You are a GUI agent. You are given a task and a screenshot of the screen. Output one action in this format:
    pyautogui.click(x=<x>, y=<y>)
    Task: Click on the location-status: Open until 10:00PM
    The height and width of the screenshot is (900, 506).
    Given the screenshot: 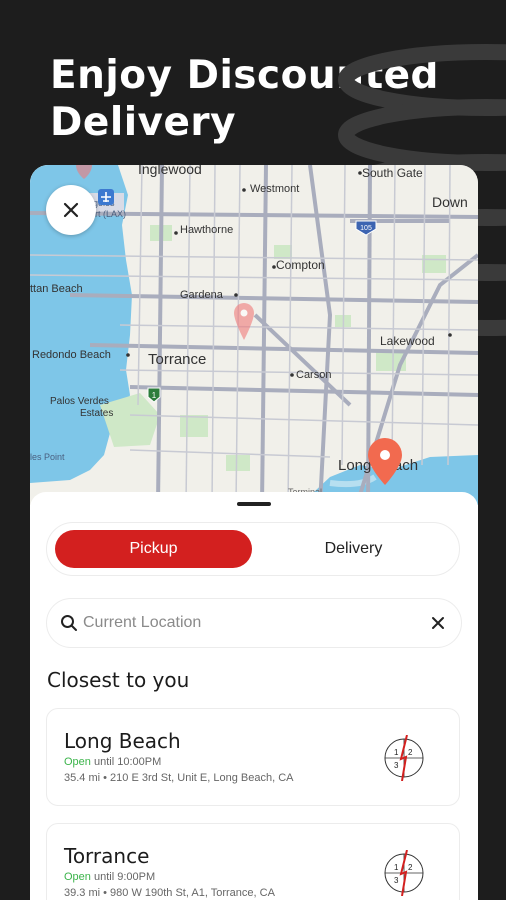 What is the action you would take?
    pyautogui.click(x=112, y=762)
    